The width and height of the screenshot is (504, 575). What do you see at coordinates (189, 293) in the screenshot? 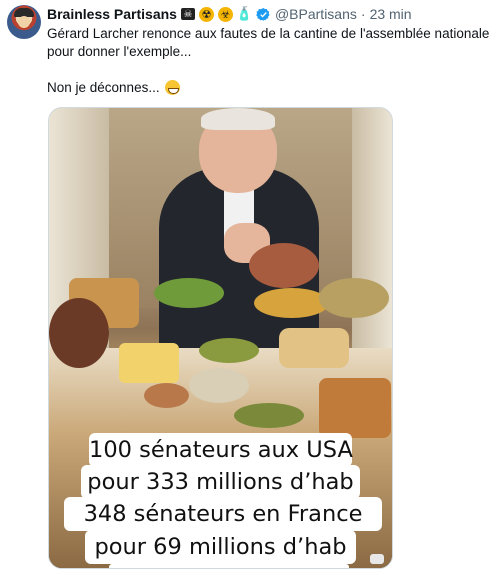
I see `food-grapes` at bounding box center [189, 293].